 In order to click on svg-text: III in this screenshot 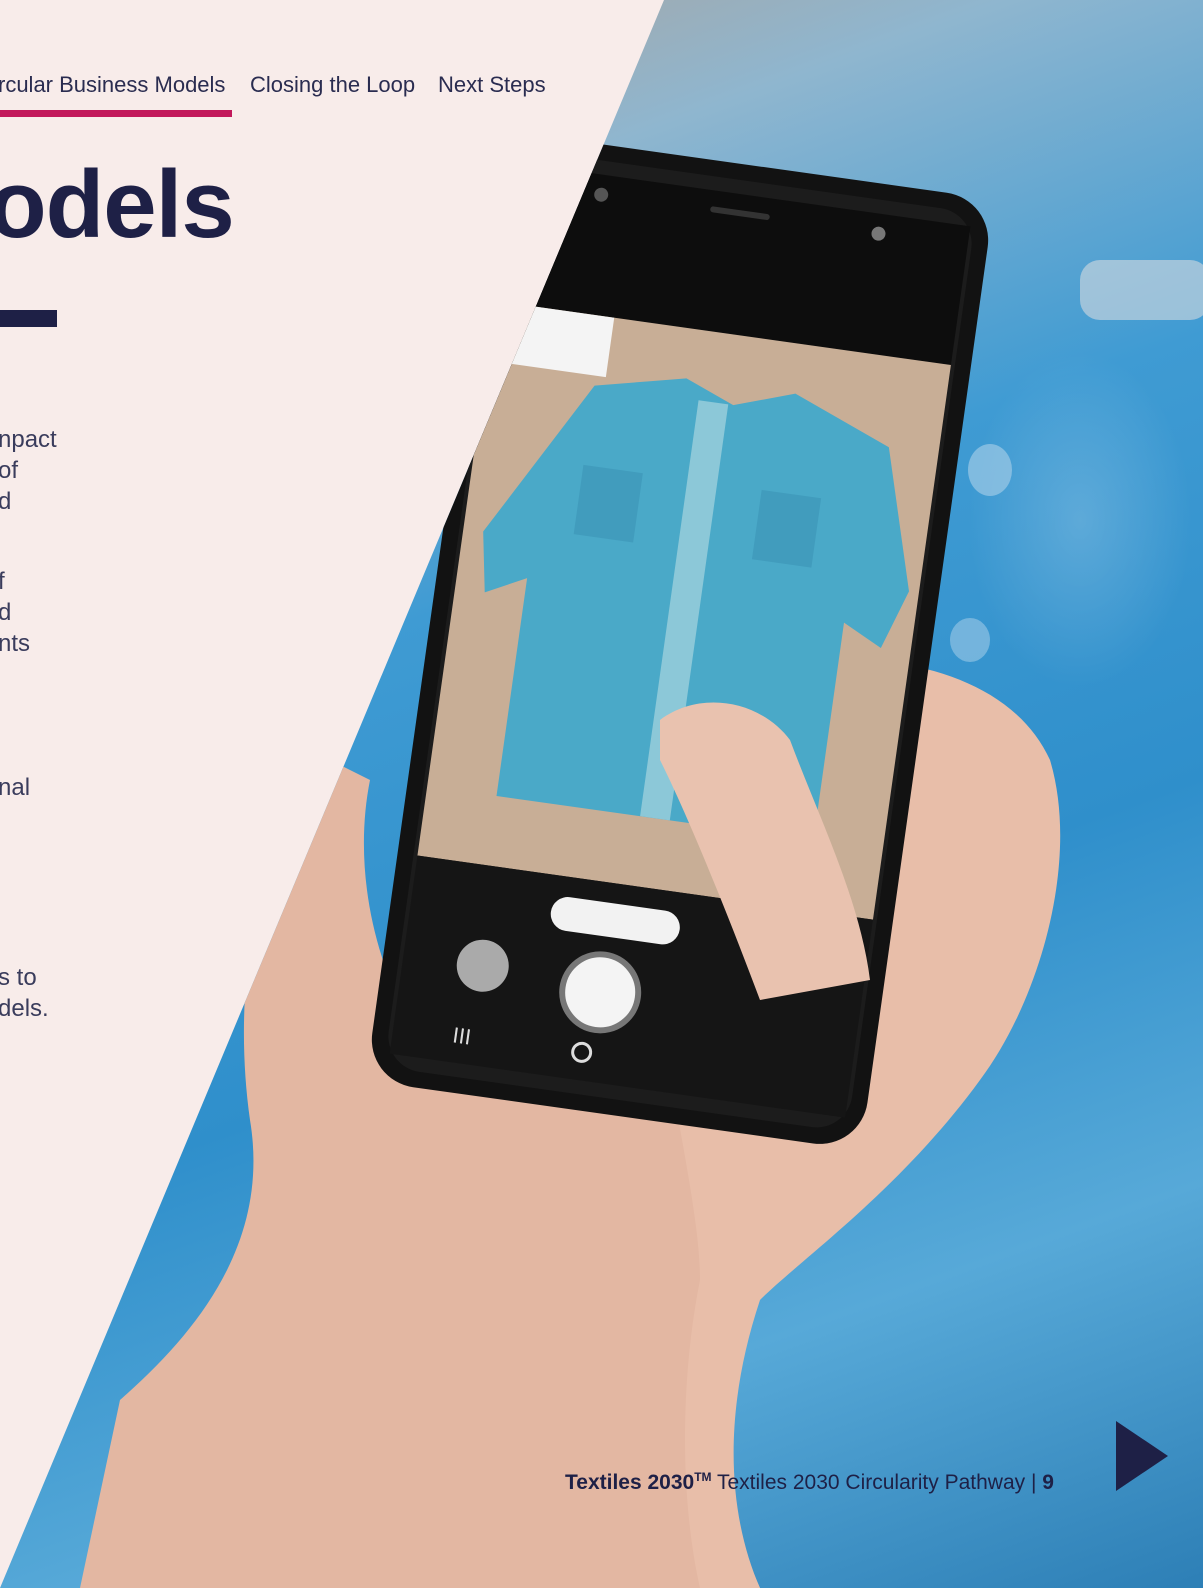, I will do `click(462, 1035)`.